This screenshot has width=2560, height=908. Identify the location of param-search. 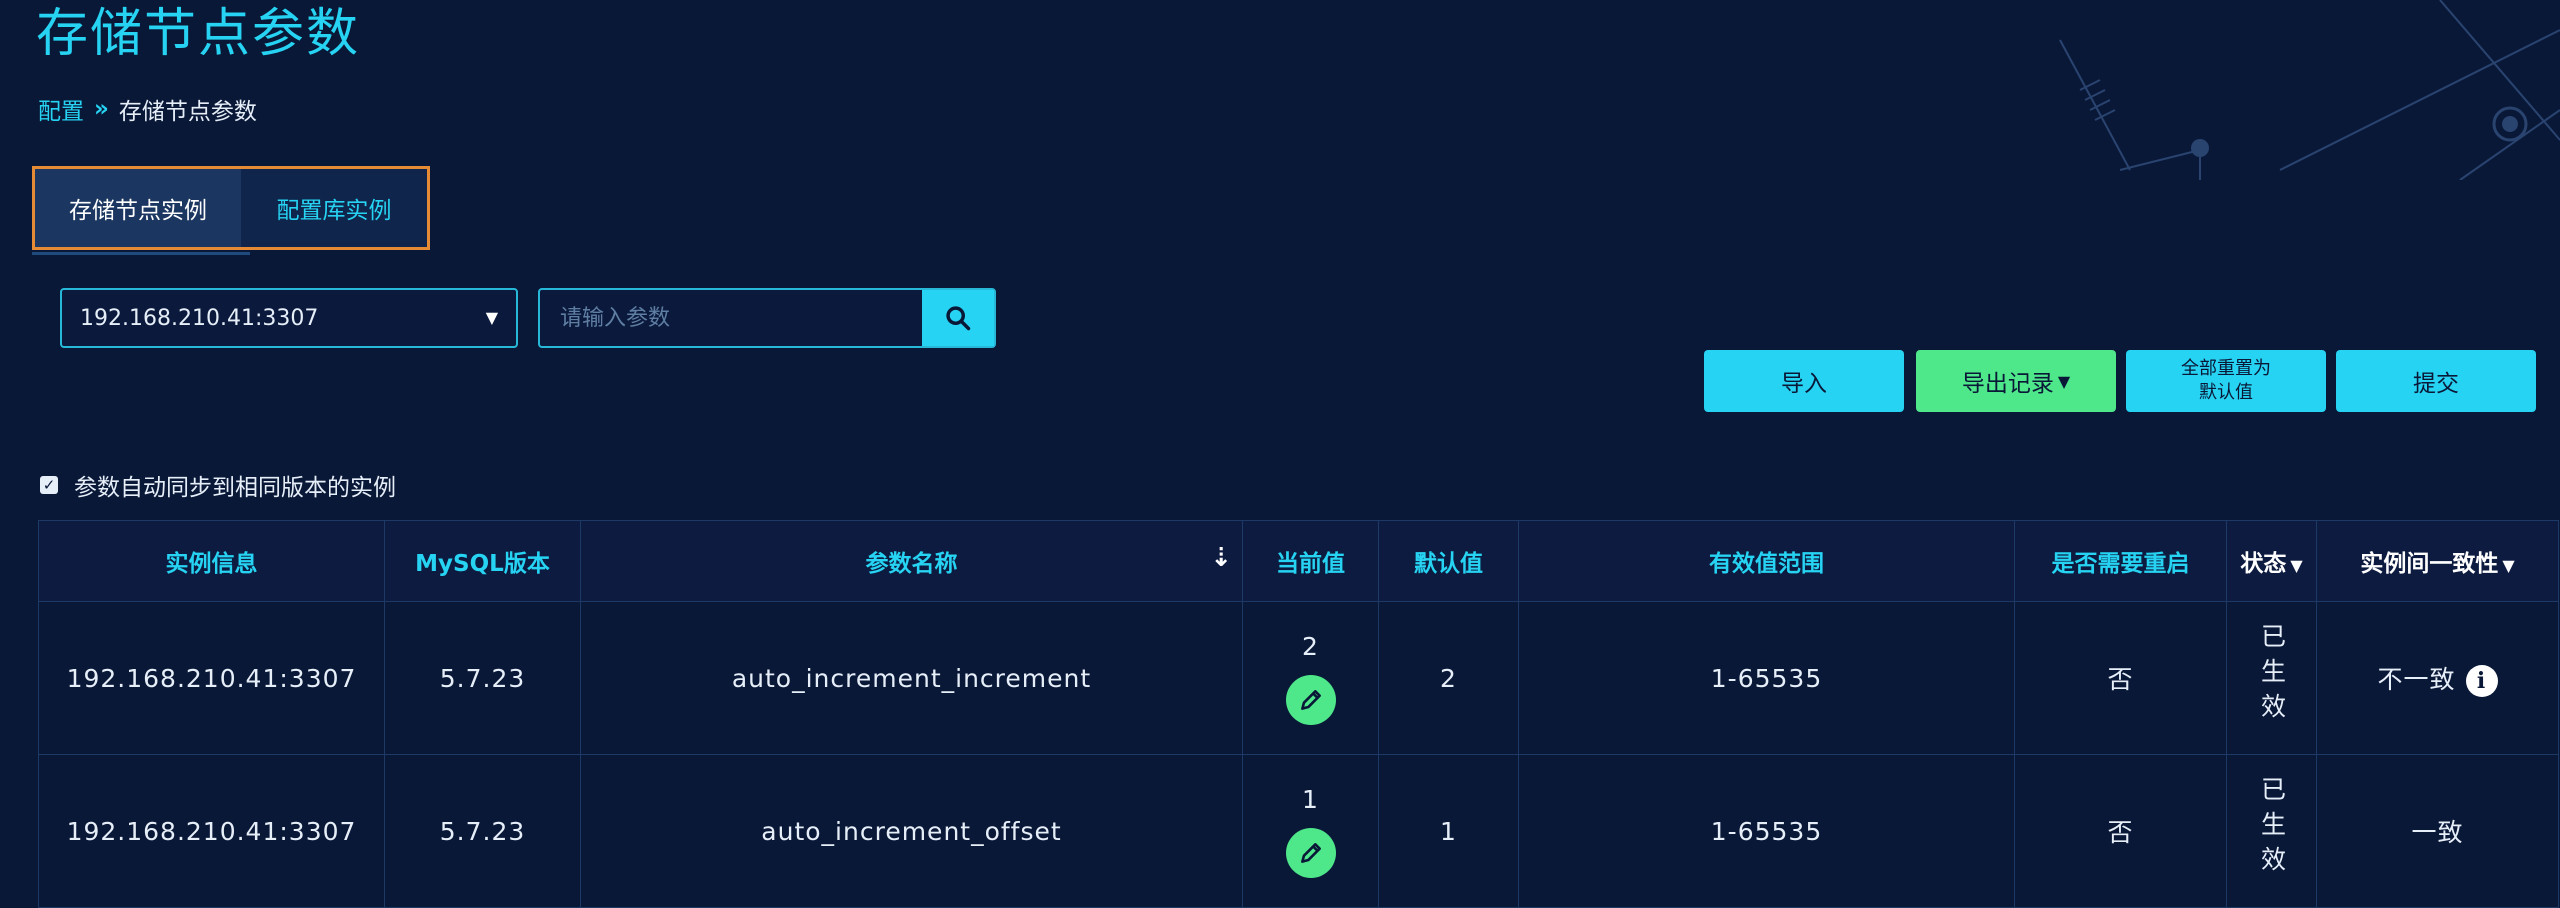
(767, 318).